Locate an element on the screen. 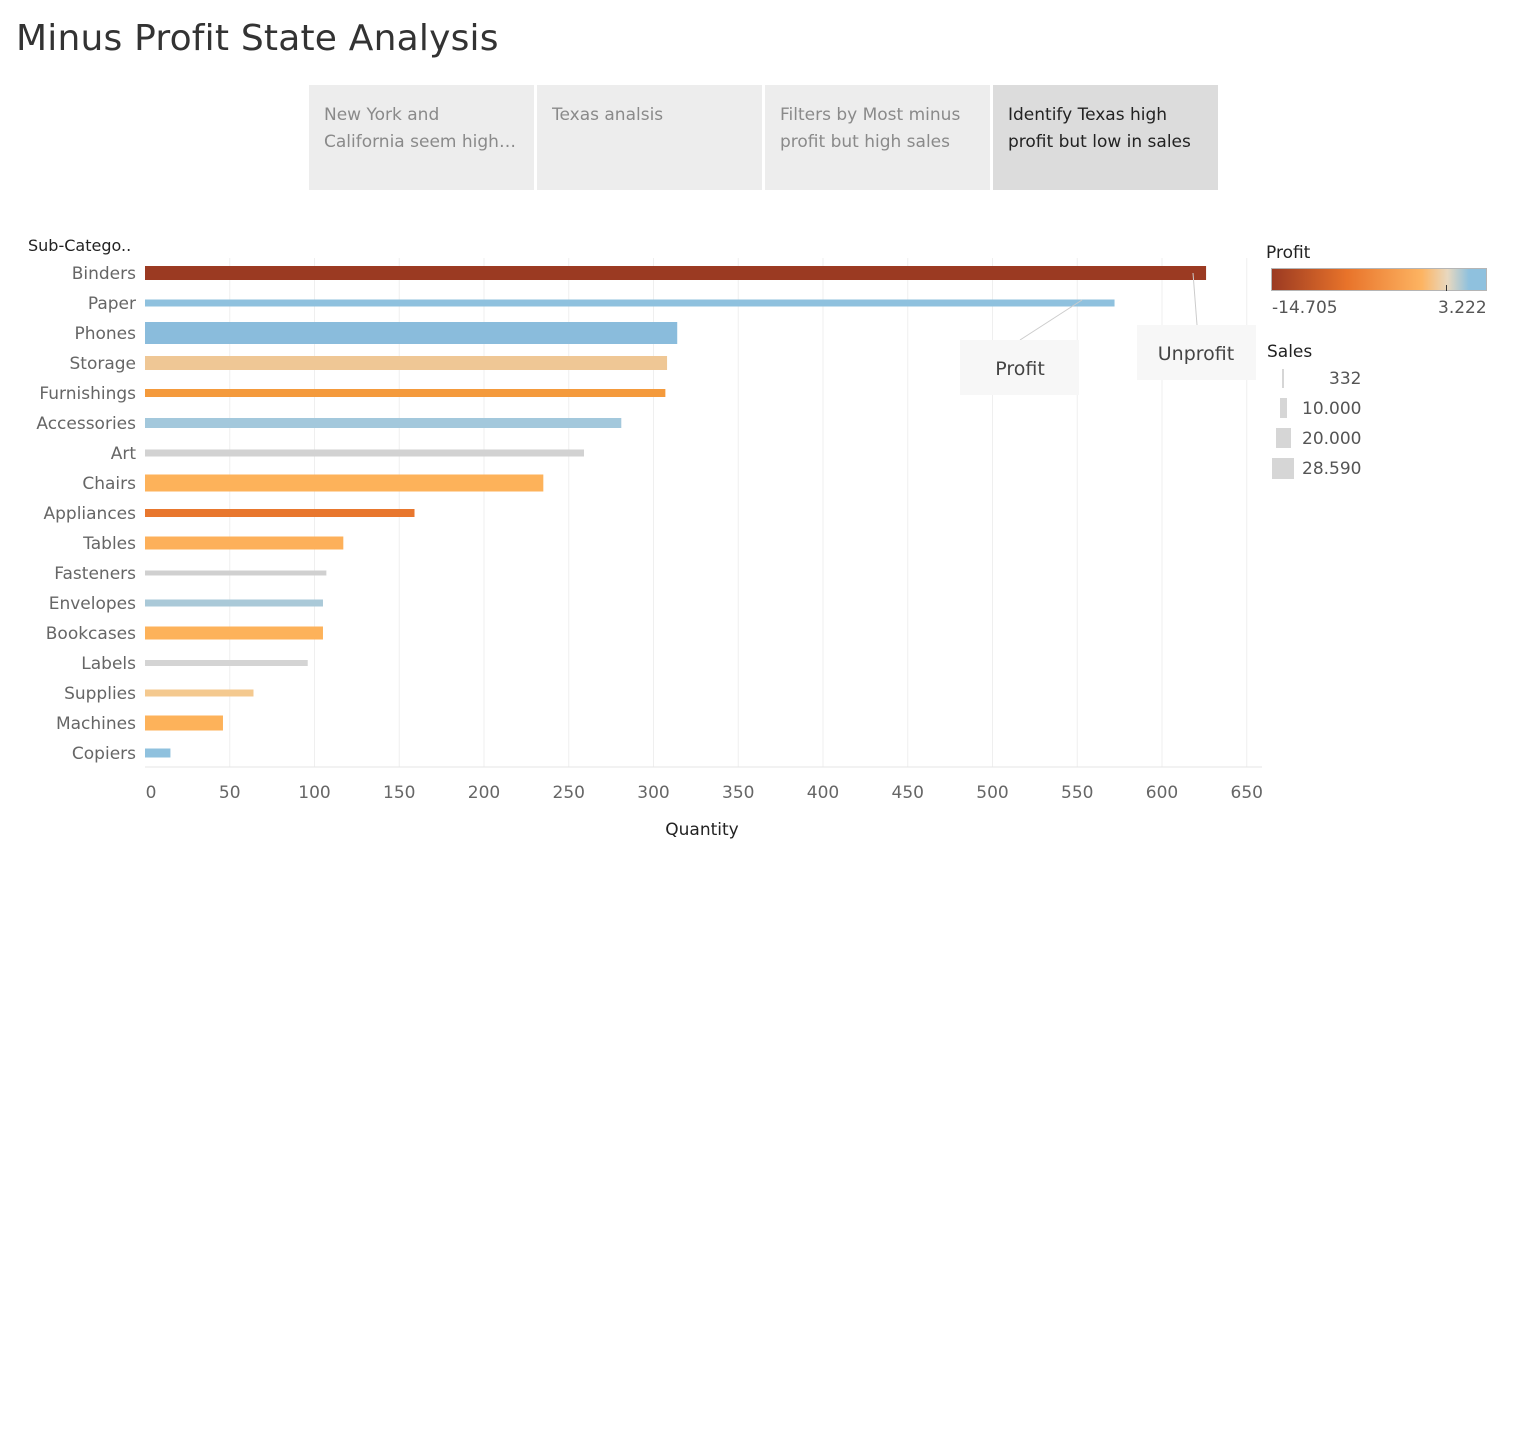 The image size is (1523, 1445). x-tick-label: 150 is located at coordinates (399, 793).